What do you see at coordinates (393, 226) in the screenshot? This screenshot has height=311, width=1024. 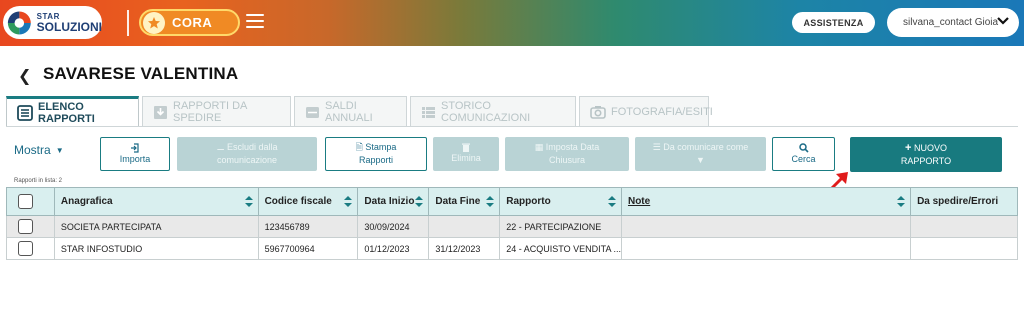 I see `cell-data-inizio: 30/09/2024` at bounding box center [393, 226].